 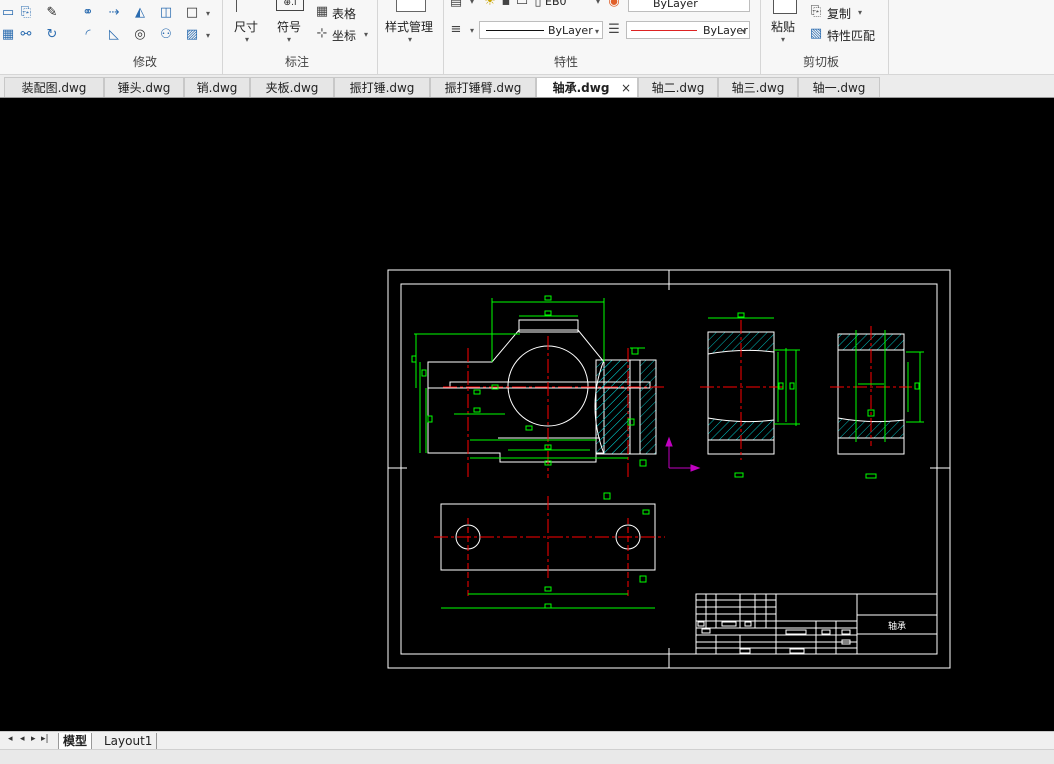 I want to click on array-icon: ⚯, so click(x=26, y=35).